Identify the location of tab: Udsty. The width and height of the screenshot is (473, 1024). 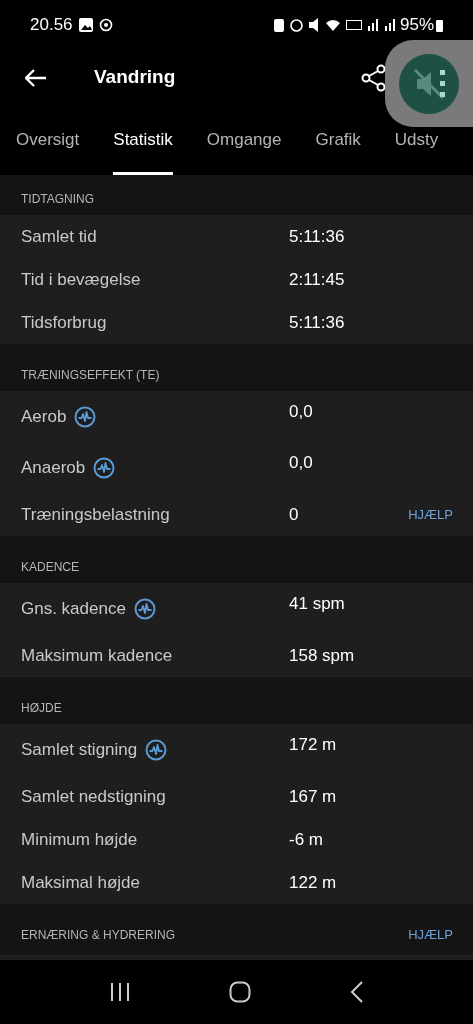
(416, 148).